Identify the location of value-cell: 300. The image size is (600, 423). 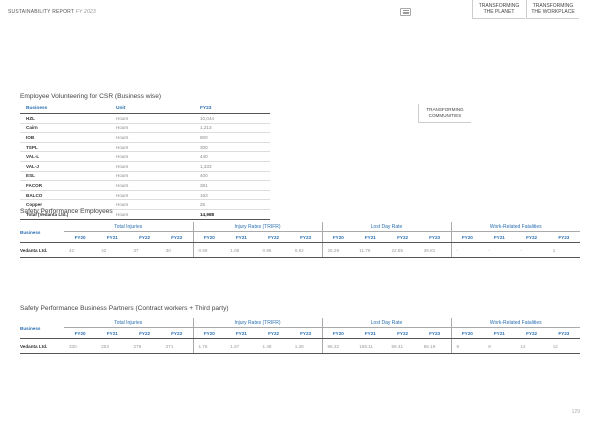
(232, 147).